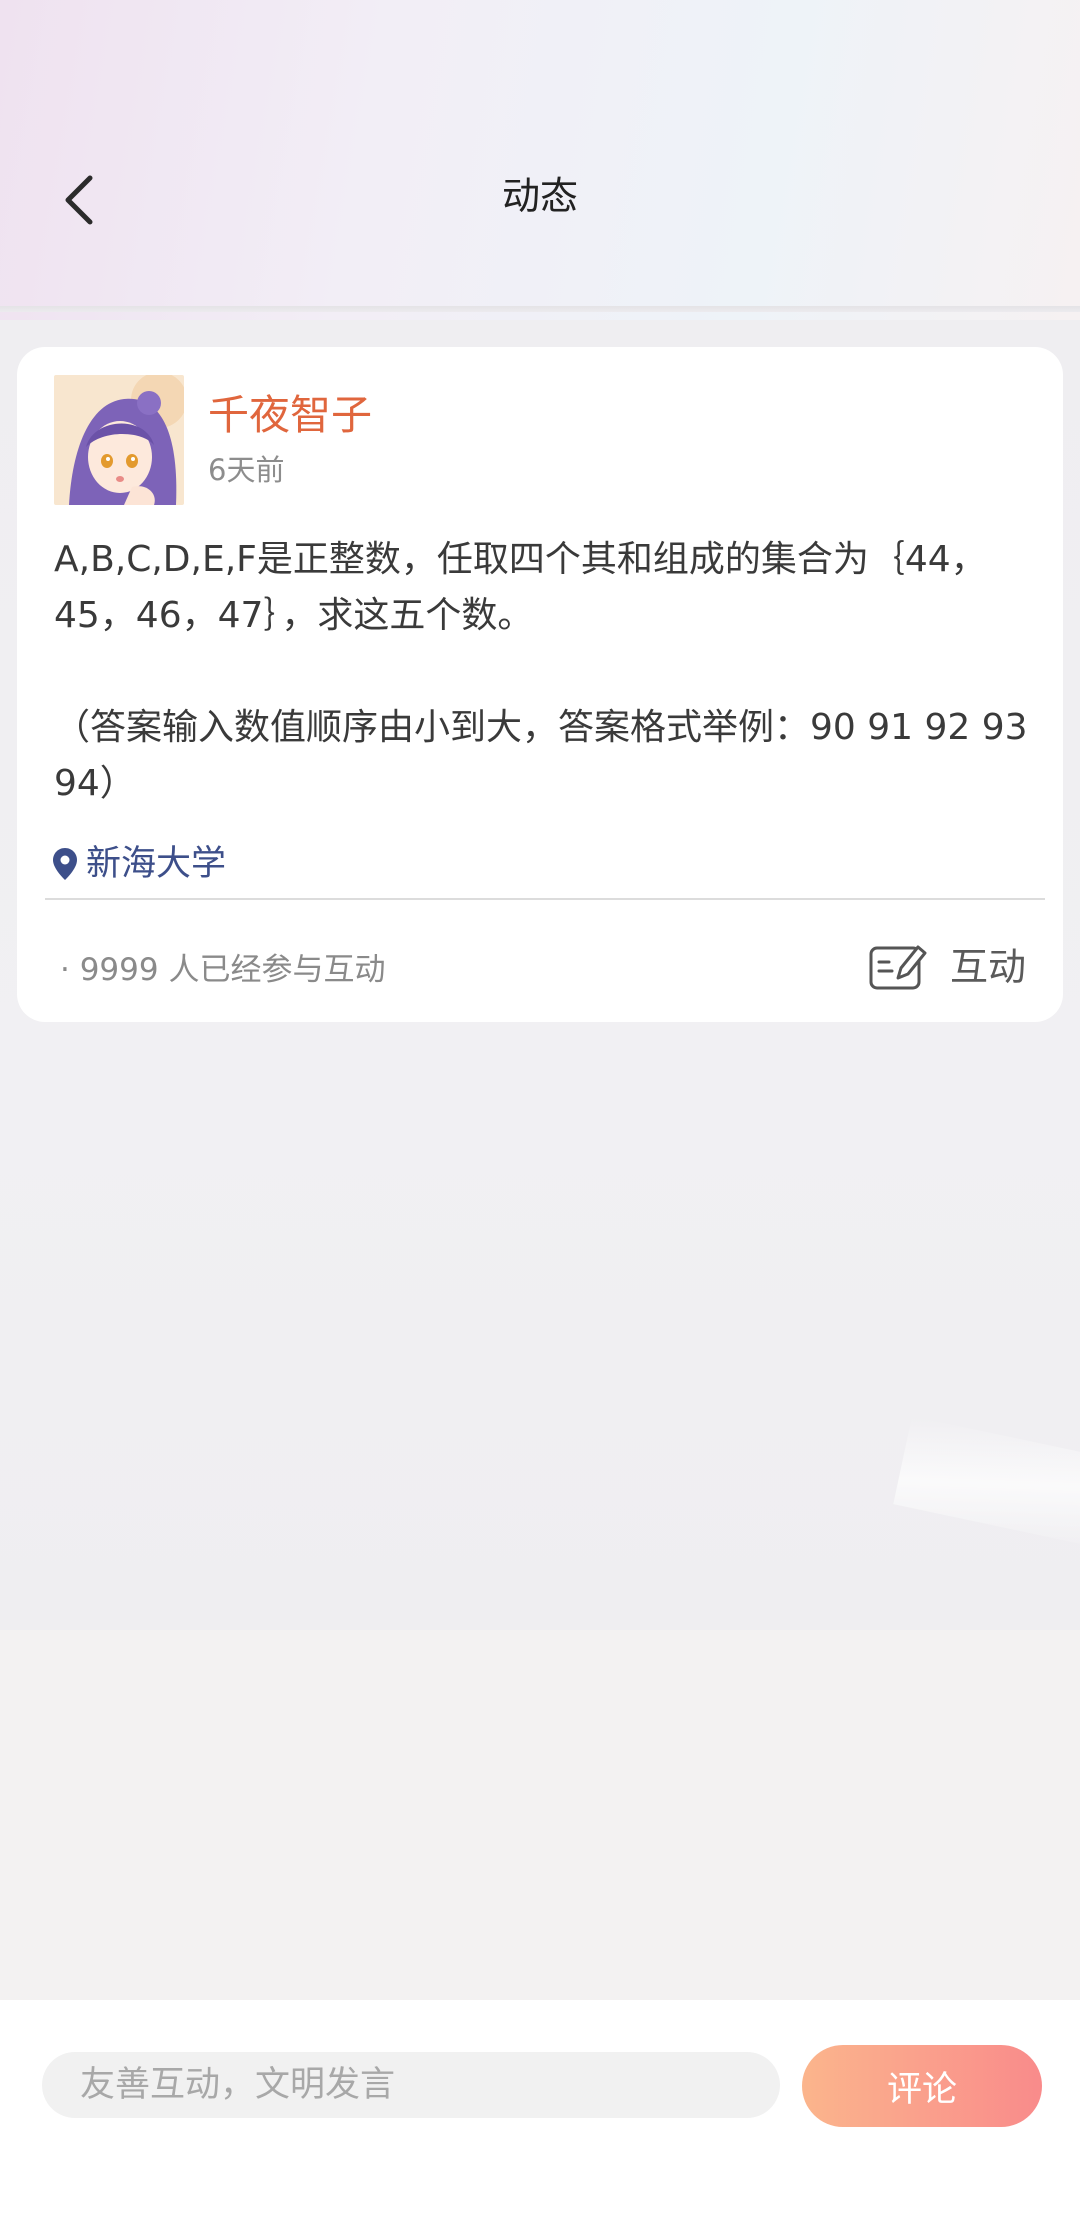 The image size is (1080, 2228). I want to click on location-pin-icon, so click(65, 864).